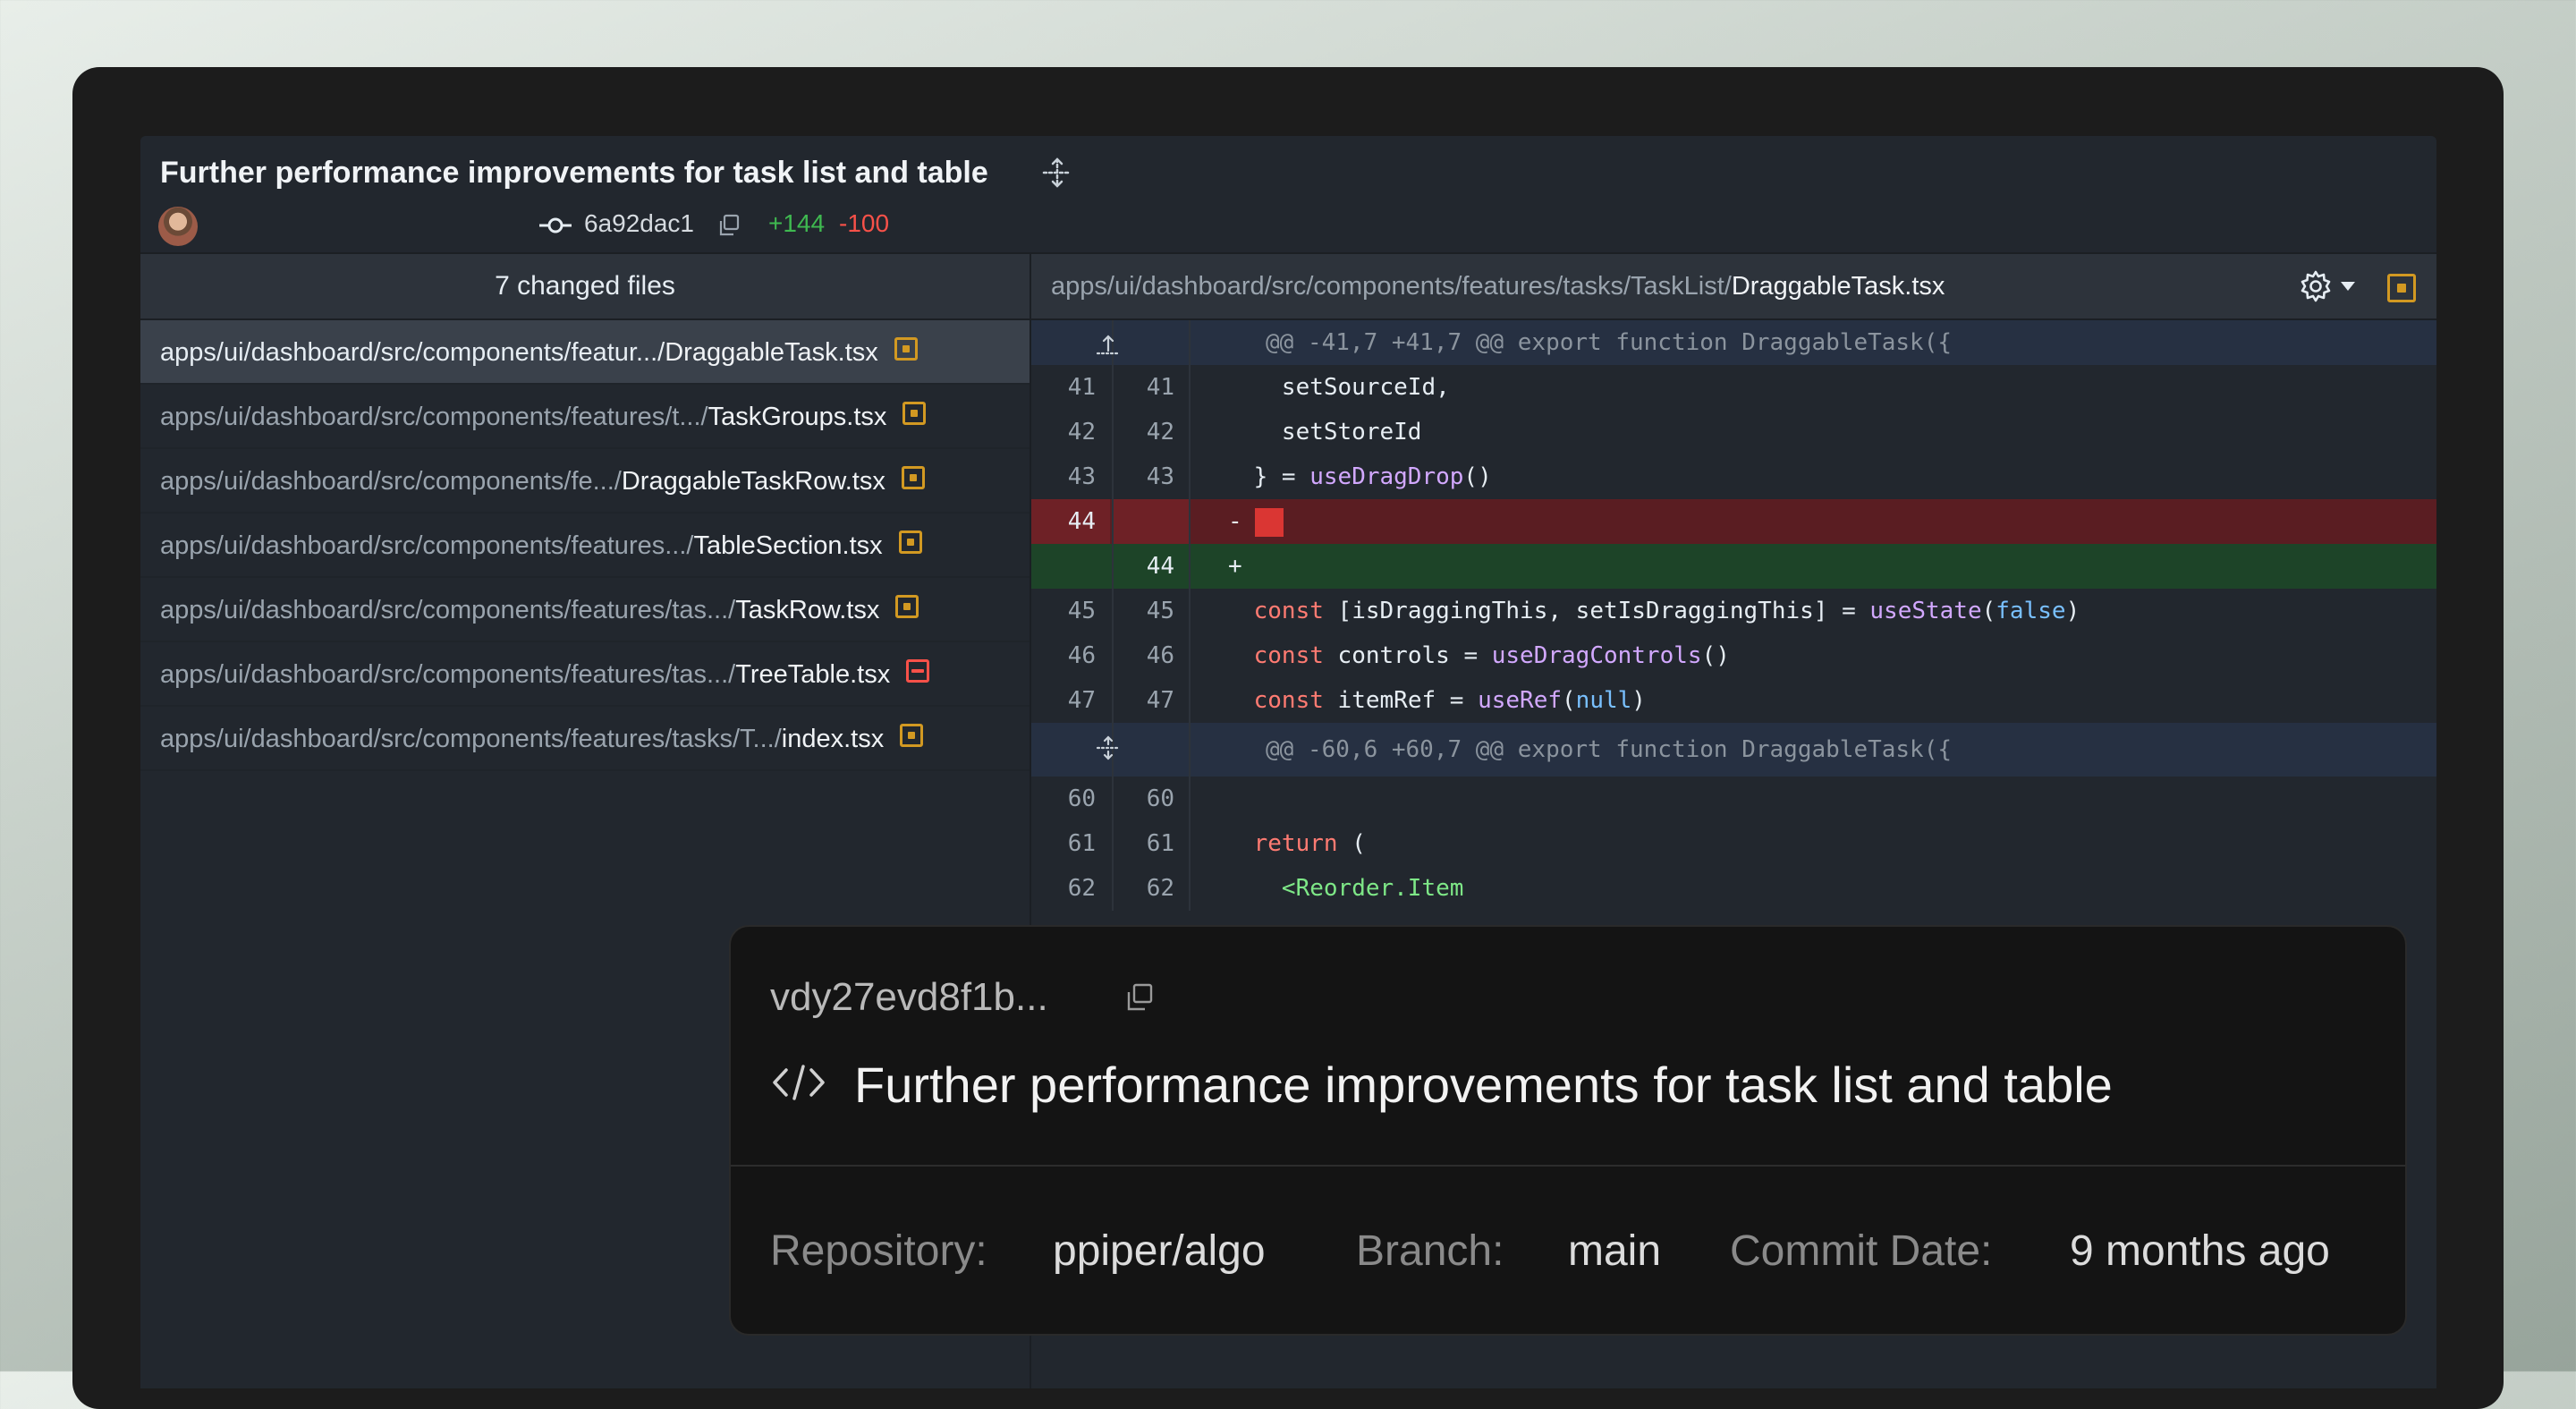 The image size is (2576, 1409). I want to click on code-token: return, so click(1295, 844).